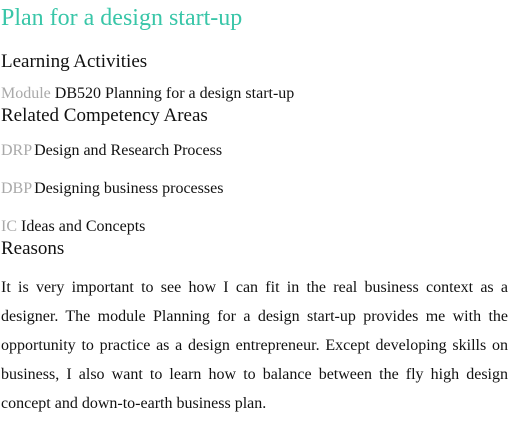  I want to click on competency-name: Designing business processes, so click(129, 188).